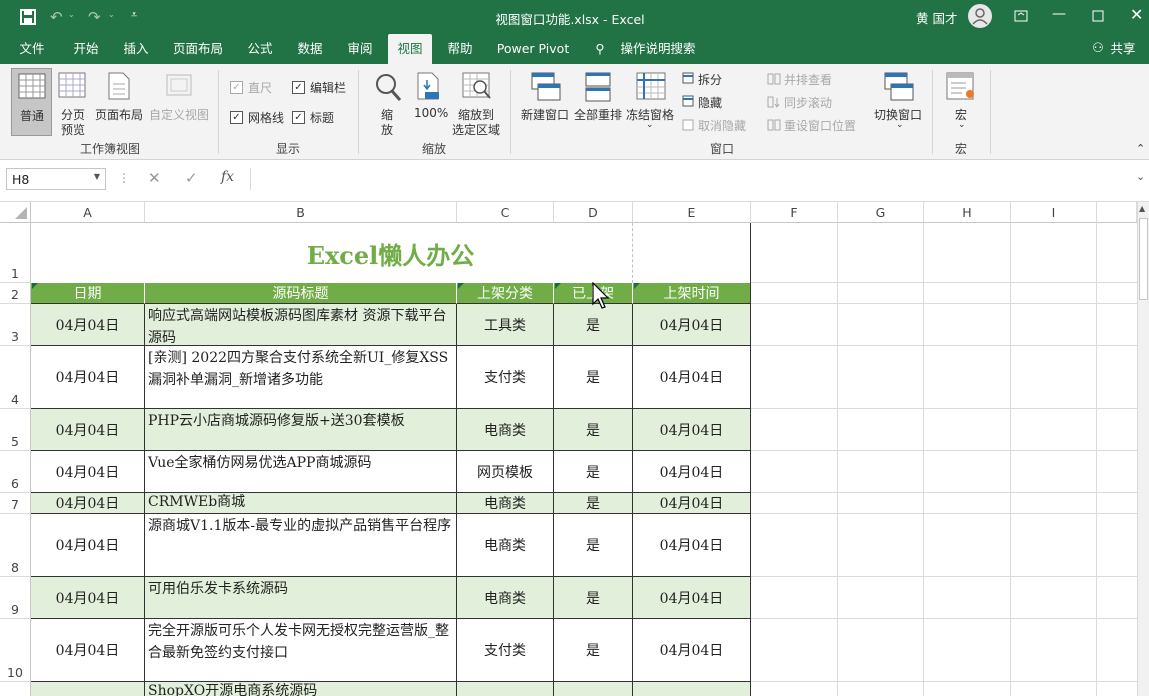 This screenshot has width=1149, height=696. Describe the element at coordinates (1140, 176) in the screenshot. I see `expand-formula-bar-icon: ⌄` at that location.